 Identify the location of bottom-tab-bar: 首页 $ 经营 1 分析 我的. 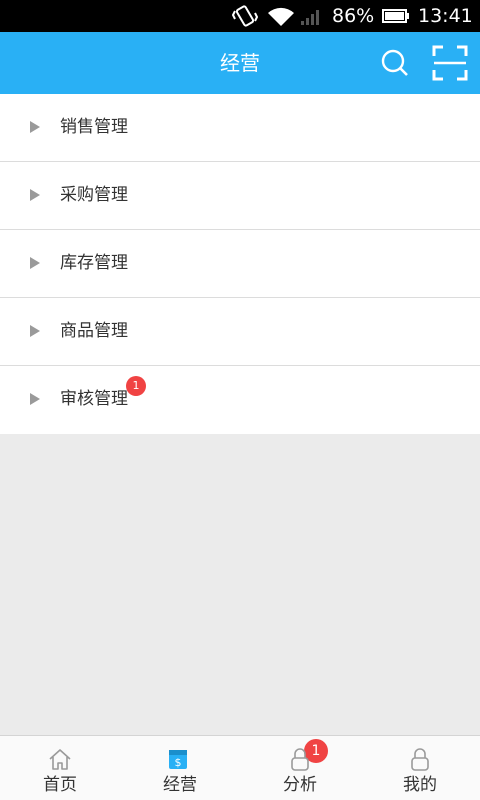
(240, 767).